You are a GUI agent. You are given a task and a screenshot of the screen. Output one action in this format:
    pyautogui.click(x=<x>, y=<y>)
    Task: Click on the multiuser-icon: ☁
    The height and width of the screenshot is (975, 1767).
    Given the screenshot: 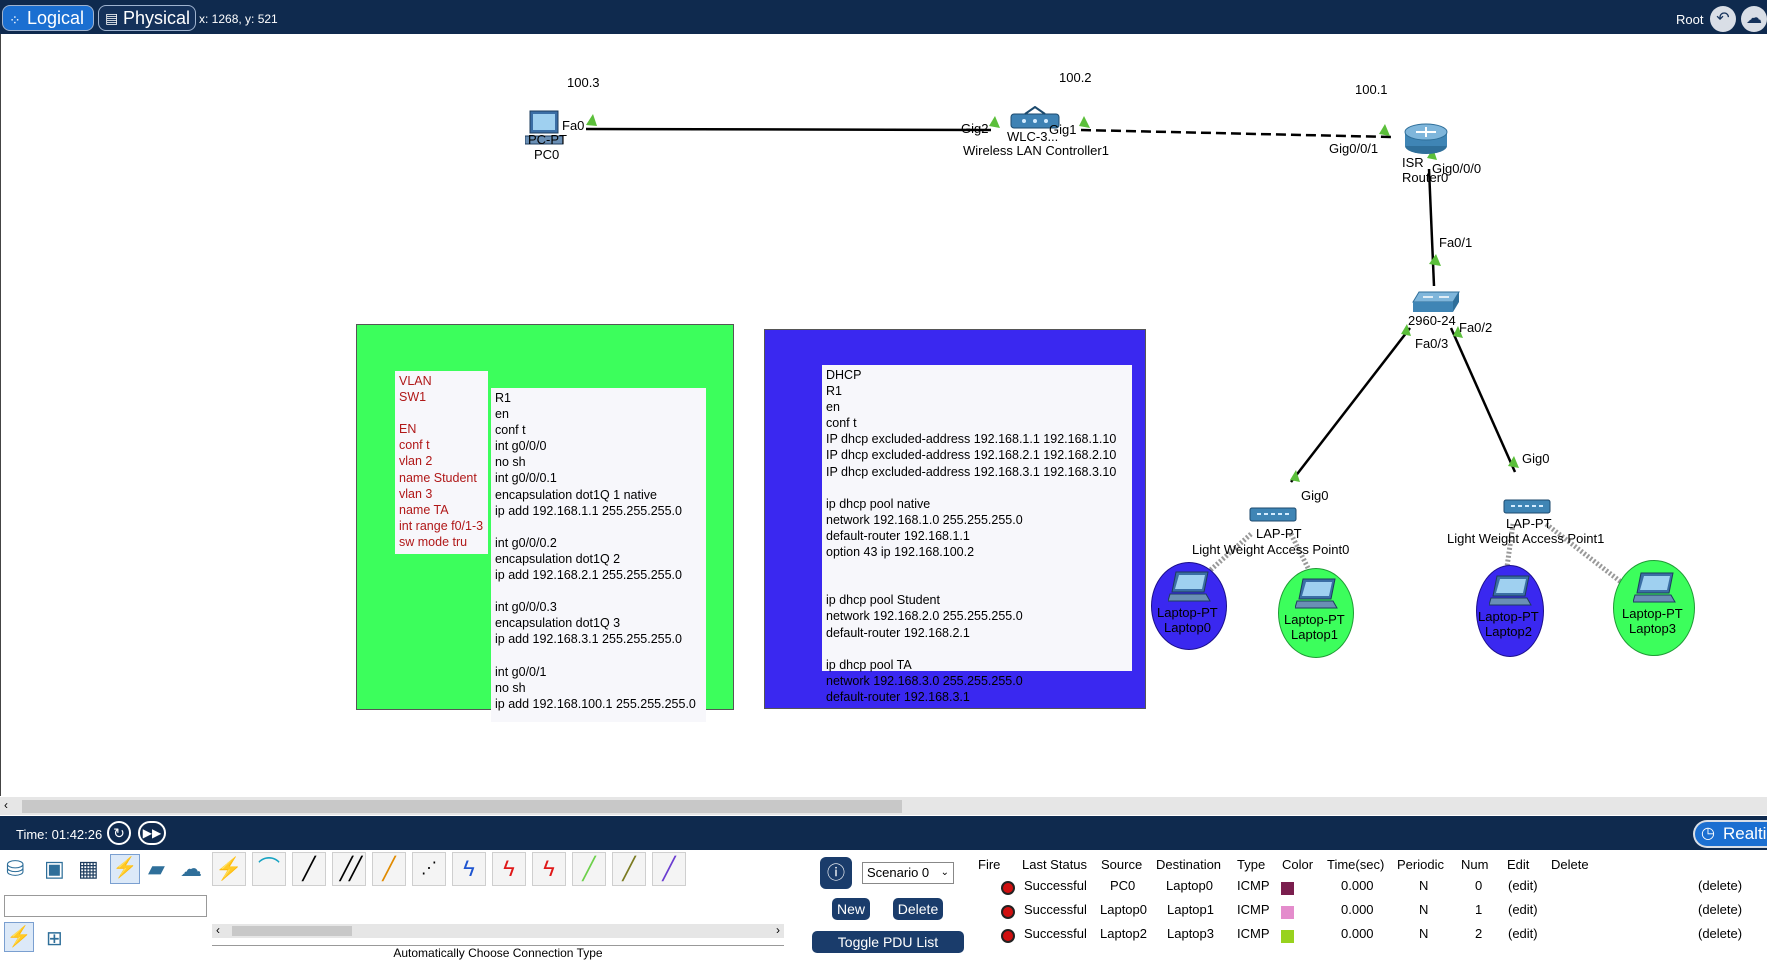 What is the action you would take?
    pyautogui.click(x=191, y=869)
    